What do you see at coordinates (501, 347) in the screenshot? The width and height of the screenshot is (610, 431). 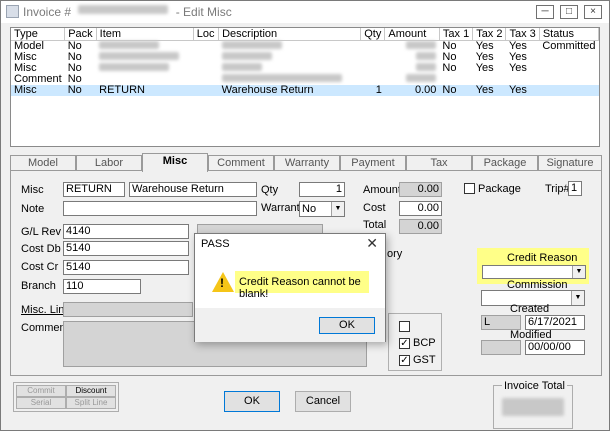 I see `modified-by-field` at bounding box center [501, 347].